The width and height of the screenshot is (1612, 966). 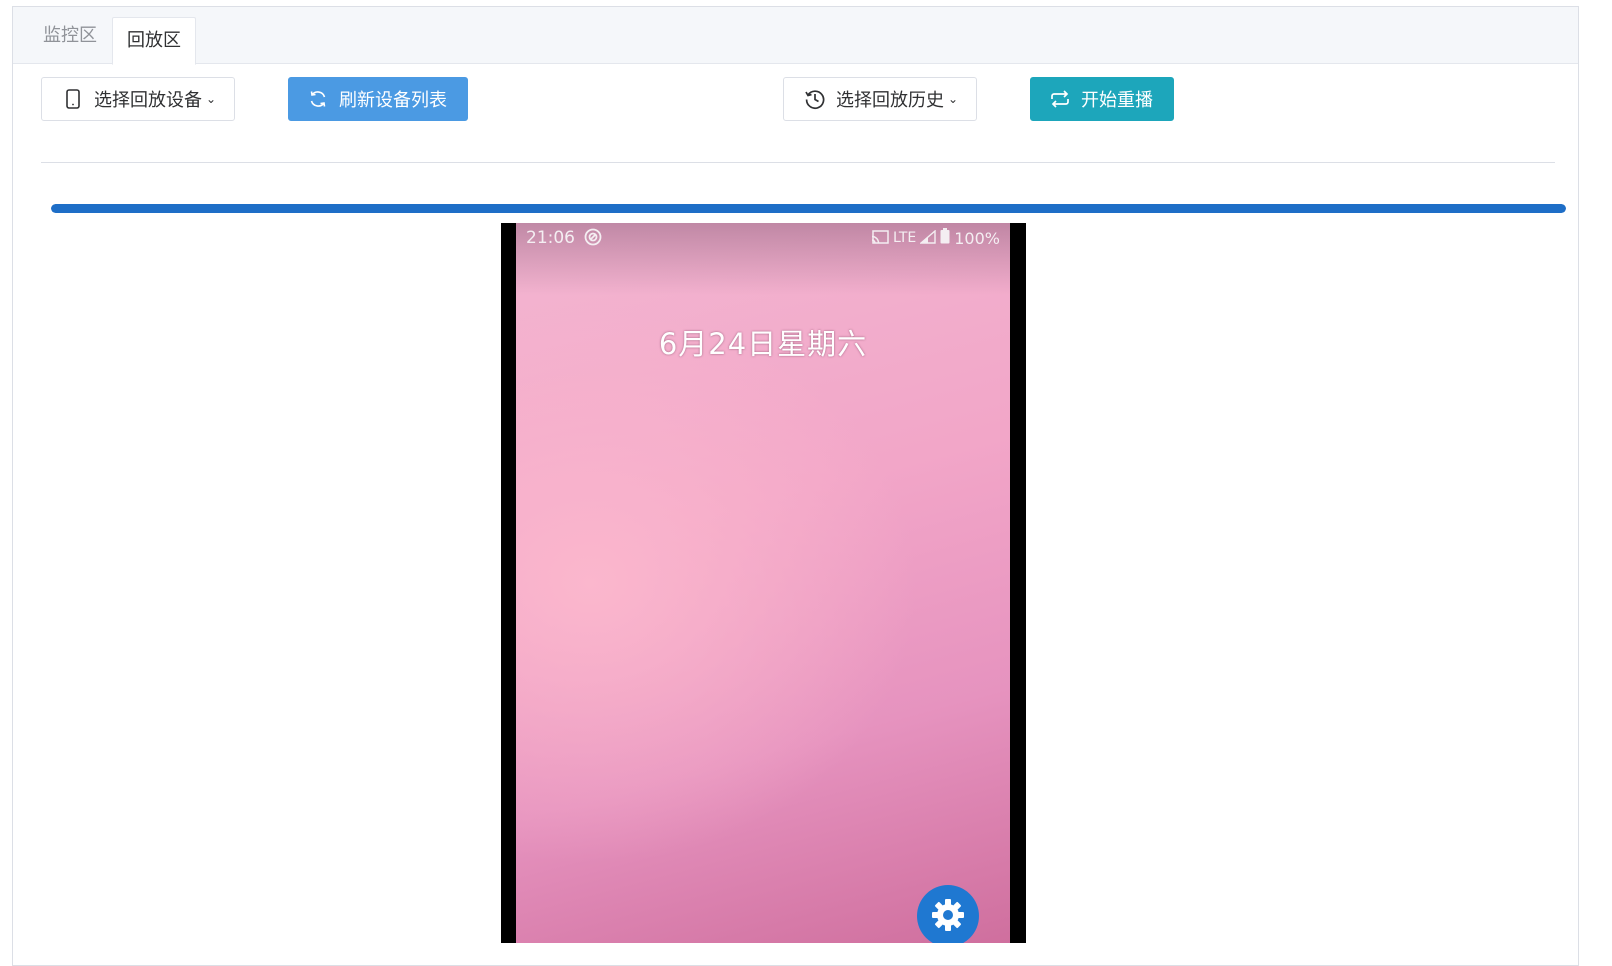 I want to click on status-bar: 21:06 LTE 100%, so click(x=763, y=239).